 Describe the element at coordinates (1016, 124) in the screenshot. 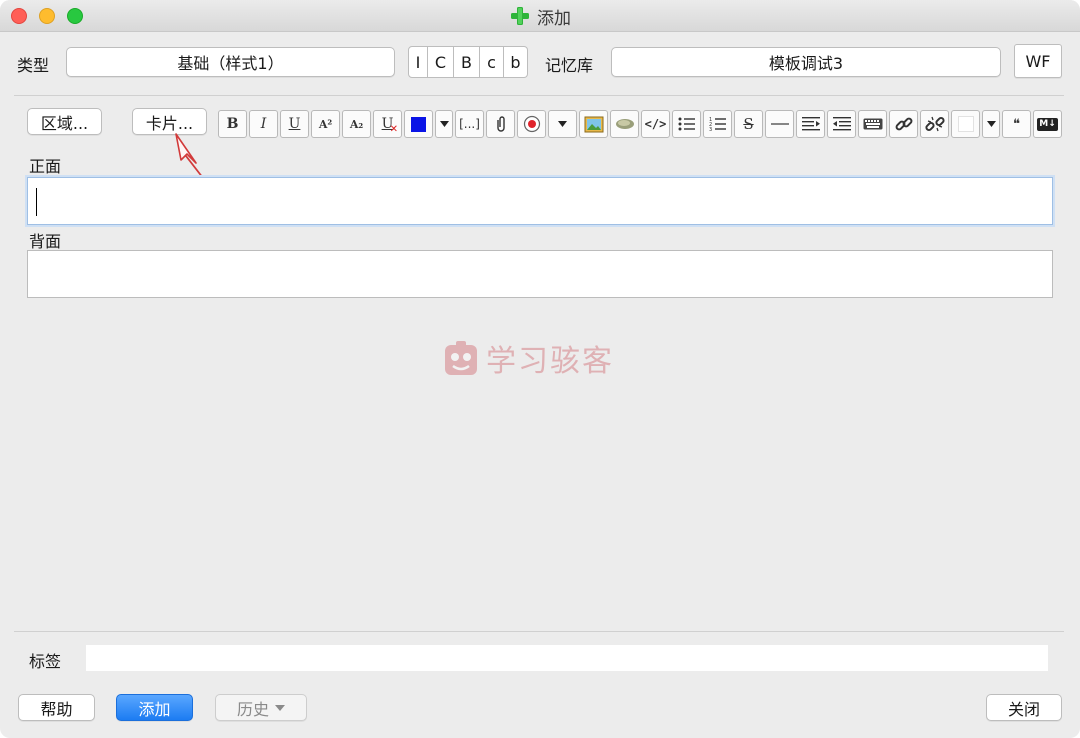

I see `quote-icon: ❝` at that location.